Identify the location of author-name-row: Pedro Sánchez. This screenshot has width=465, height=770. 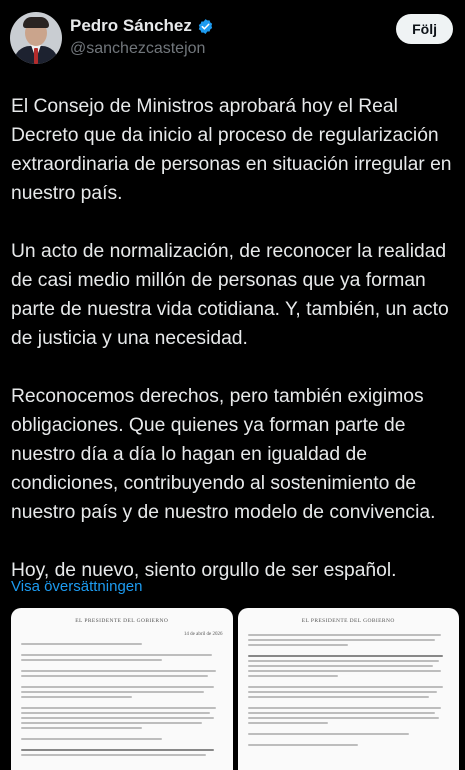
(142, 26).